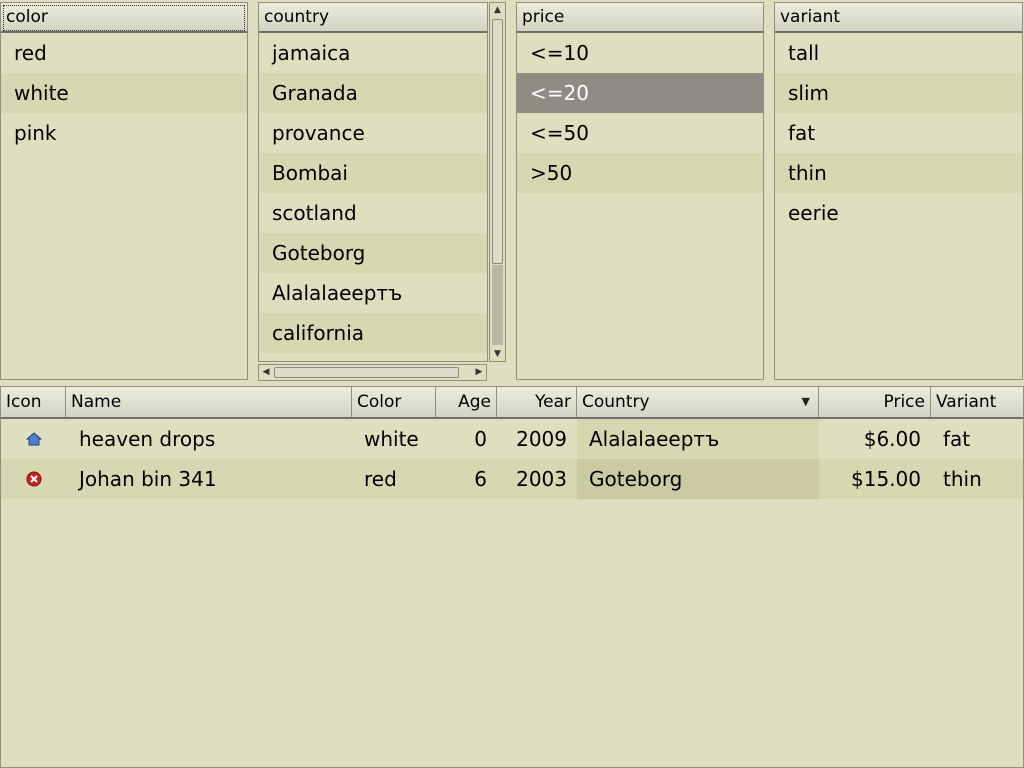 The height and width of the screenshot is (768, 1024). What do you see at coordinates (266, 372) in the screenshot?
I see `scroll-left-icon: ◀` at bounding box center [266, 372].